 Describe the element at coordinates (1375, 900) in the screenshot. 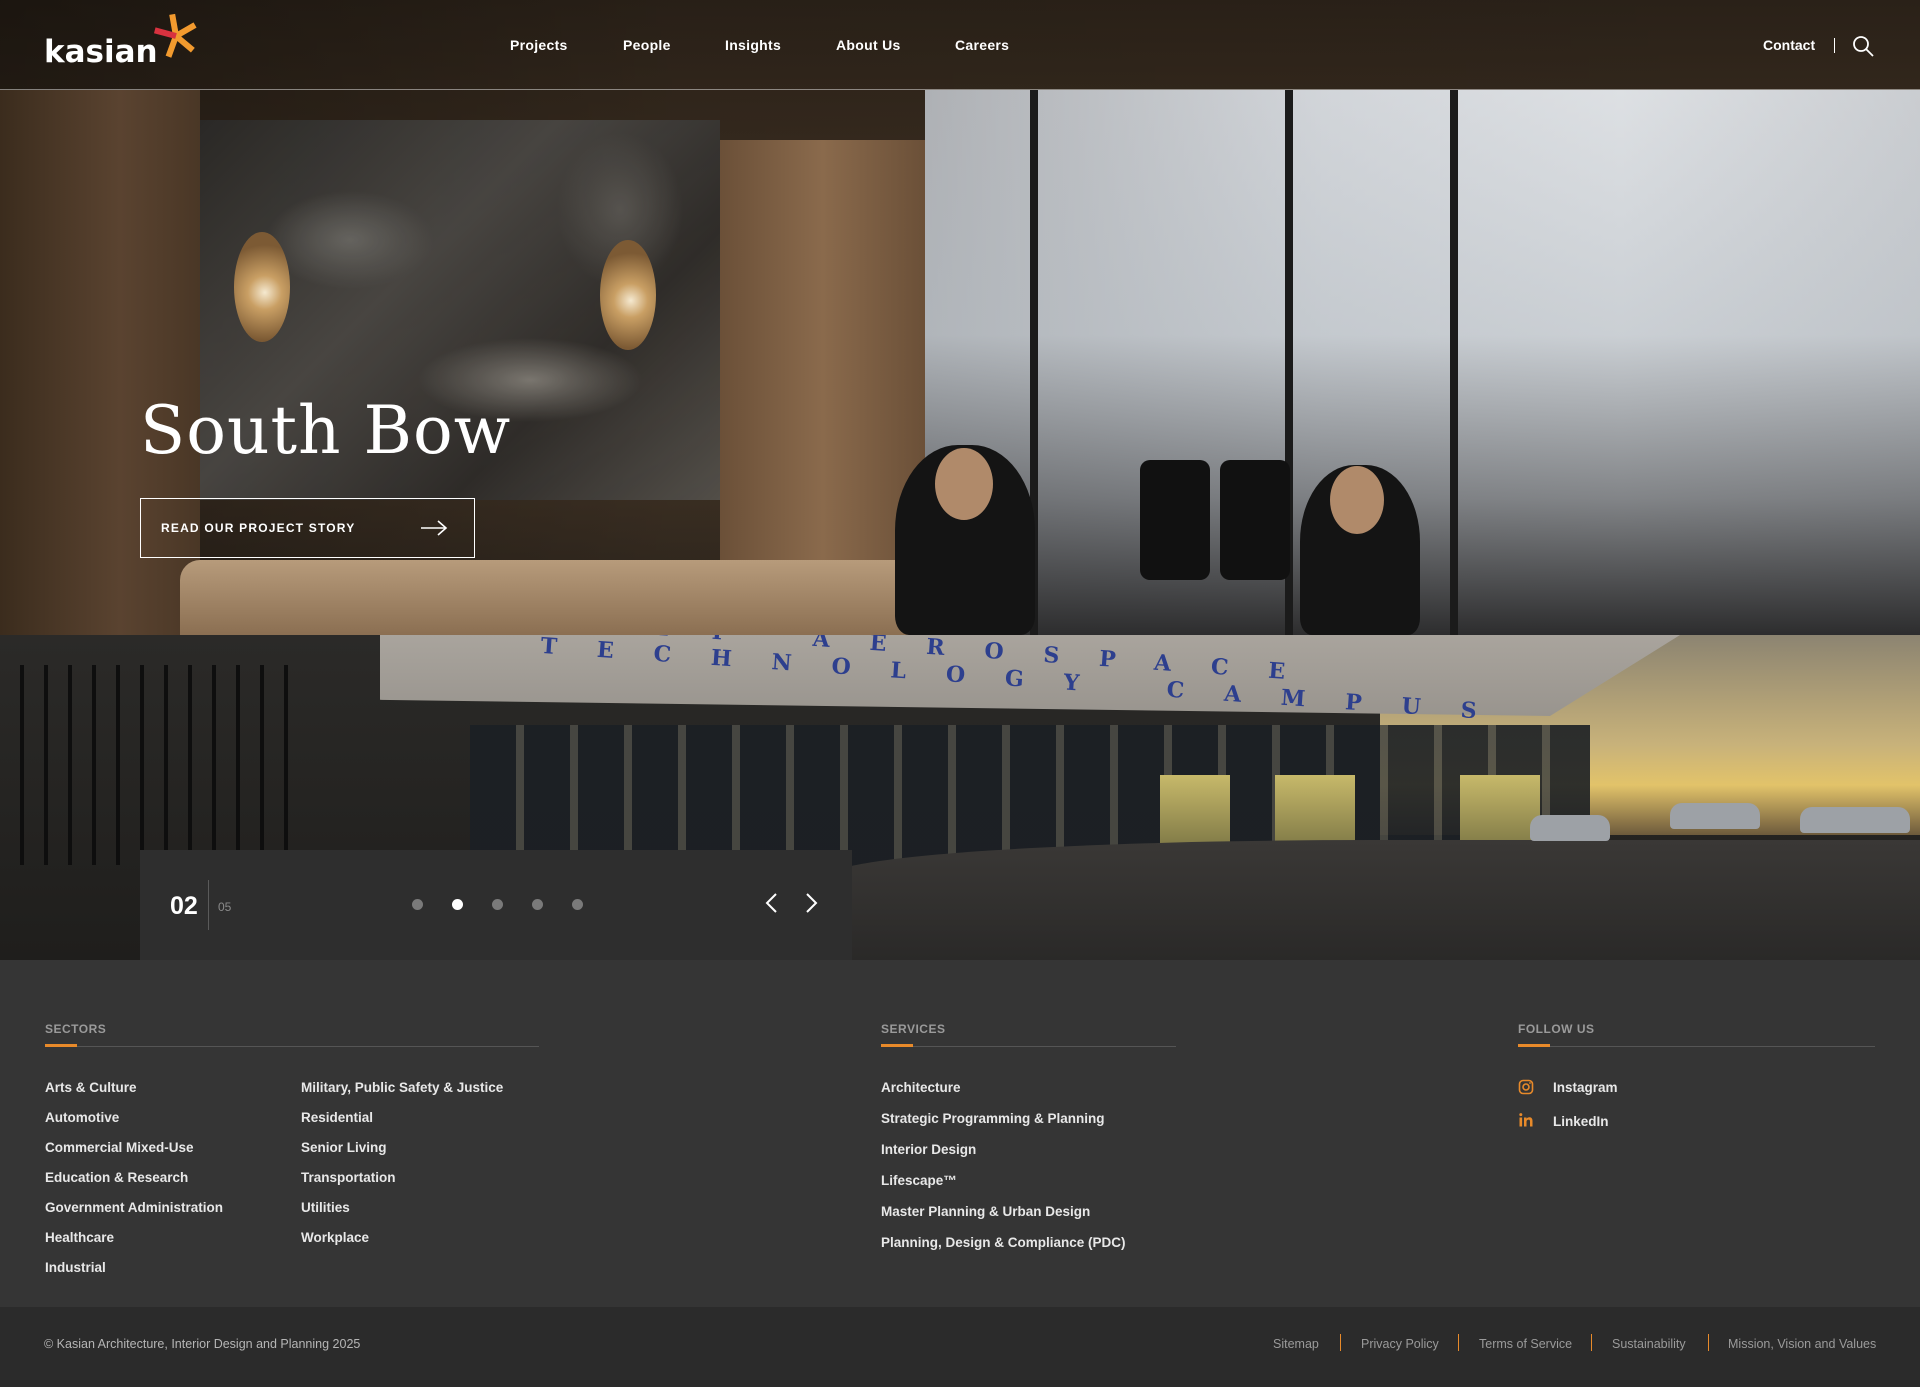

I see `slide-image-driveway` at that location.